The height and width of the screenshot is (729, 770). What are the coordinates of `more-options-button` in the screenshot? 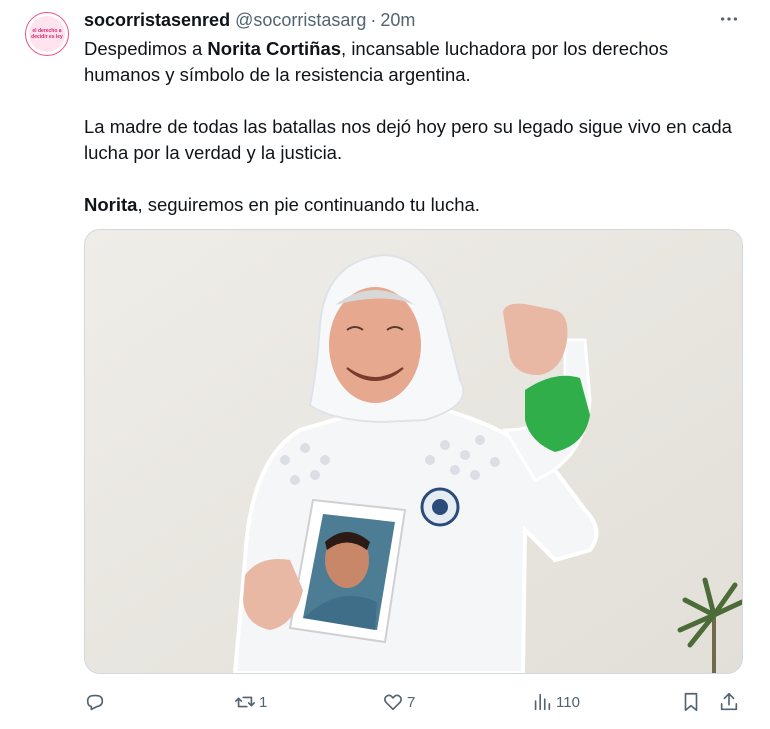 It's located at (729, 19).